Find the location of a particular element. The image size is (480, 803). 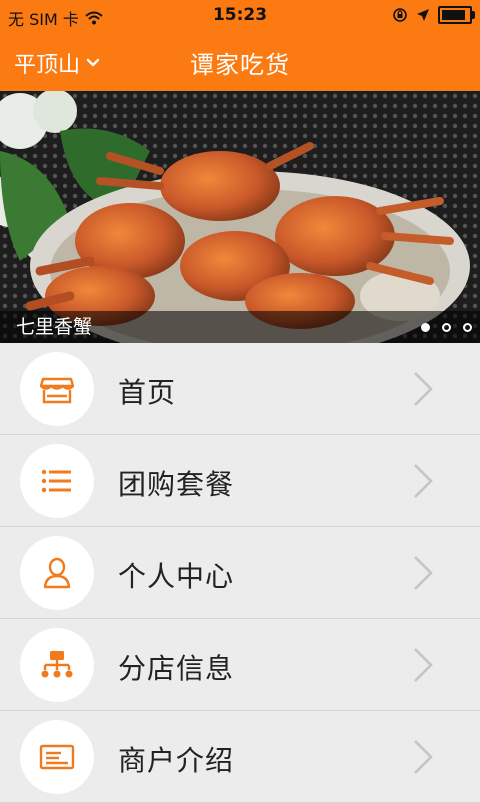

battery-fill is located at coordinates (453, 15).